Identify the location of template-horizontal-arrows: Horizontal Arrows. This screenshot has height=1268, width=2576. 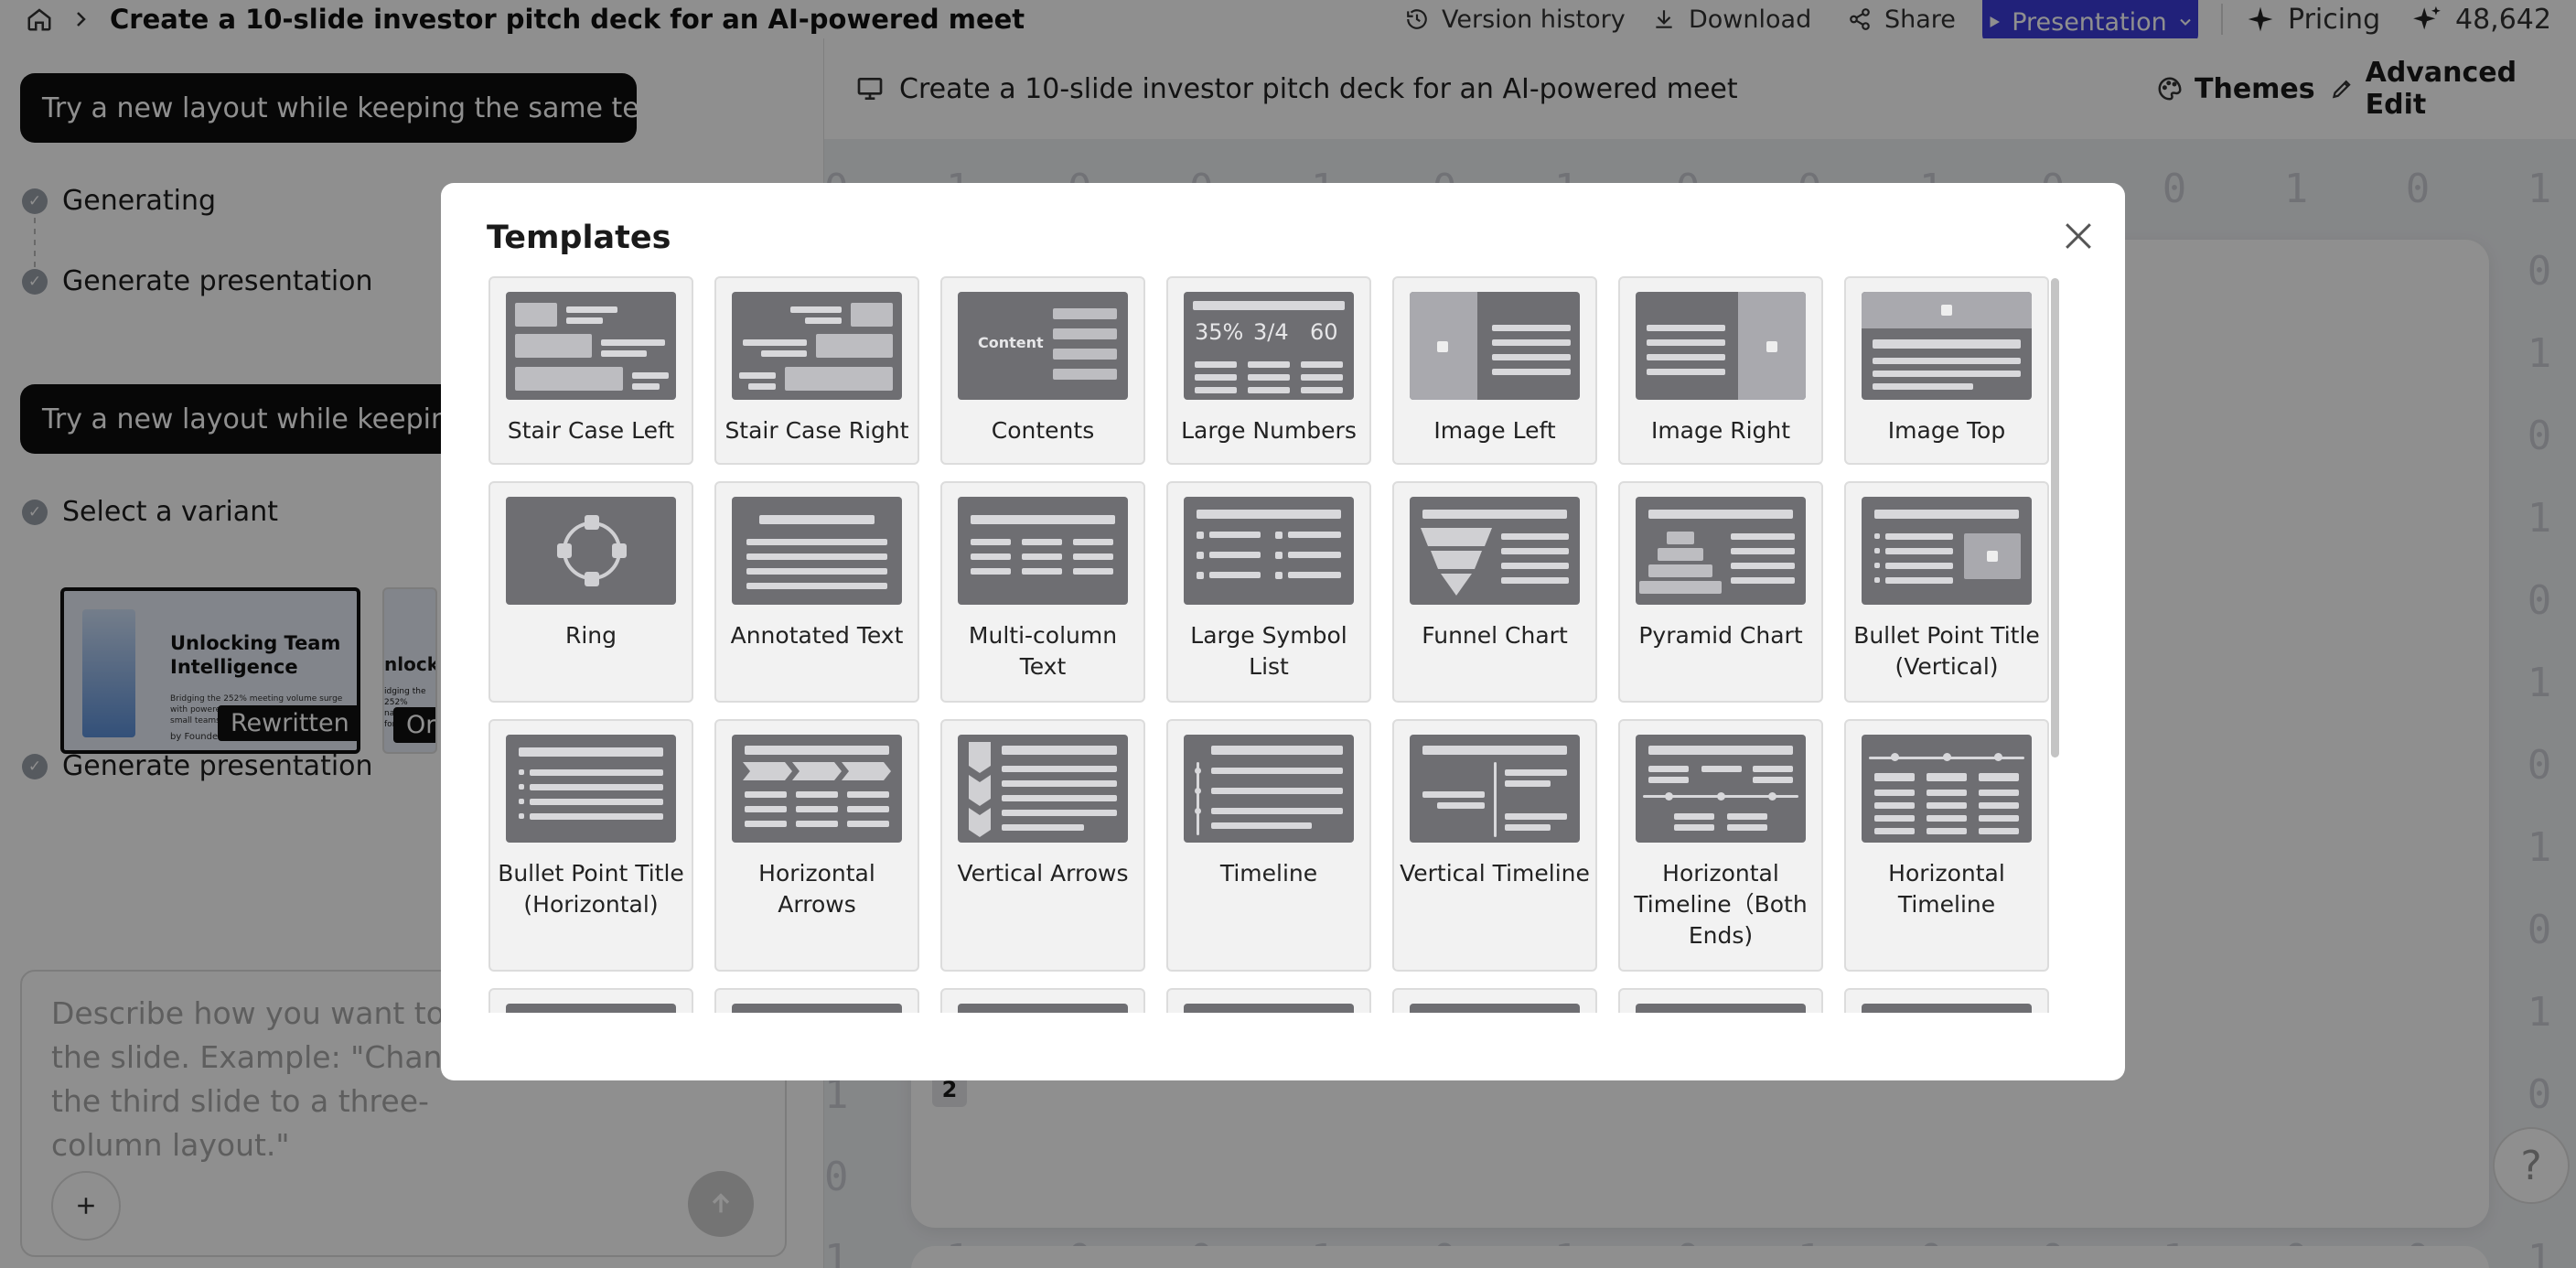
(817, 845).